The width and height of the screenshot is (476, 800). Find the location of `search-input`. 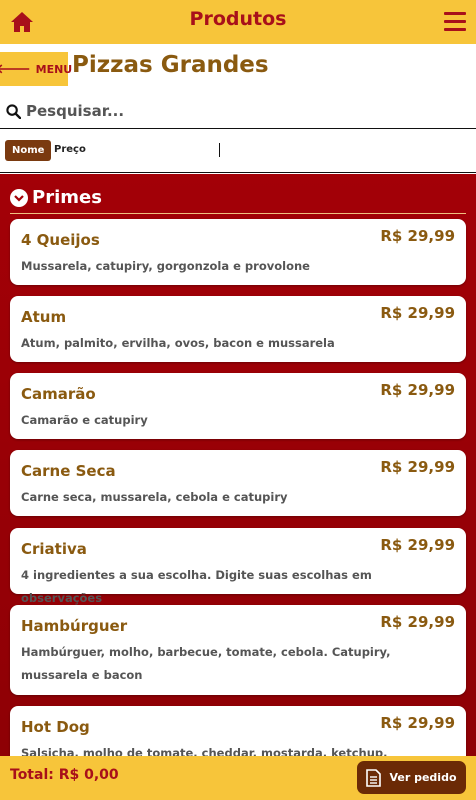

search-input is located at coordinates (226, 111).